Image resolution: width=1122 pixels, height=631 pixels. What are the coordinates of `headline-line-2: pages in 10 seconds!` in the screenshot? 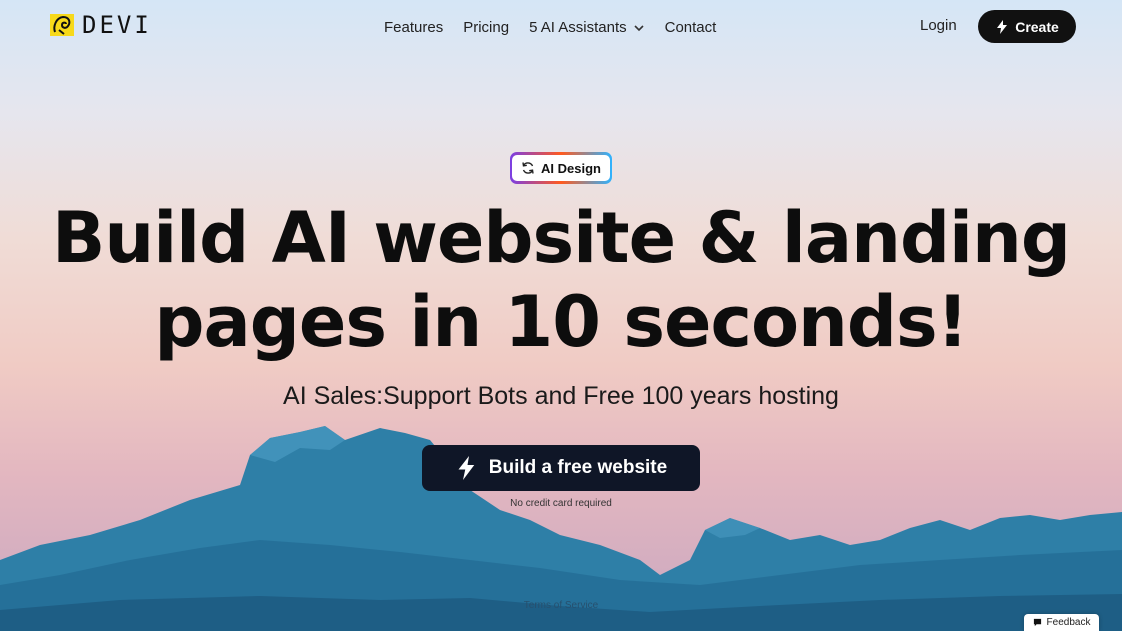 It's located at (561, 322).